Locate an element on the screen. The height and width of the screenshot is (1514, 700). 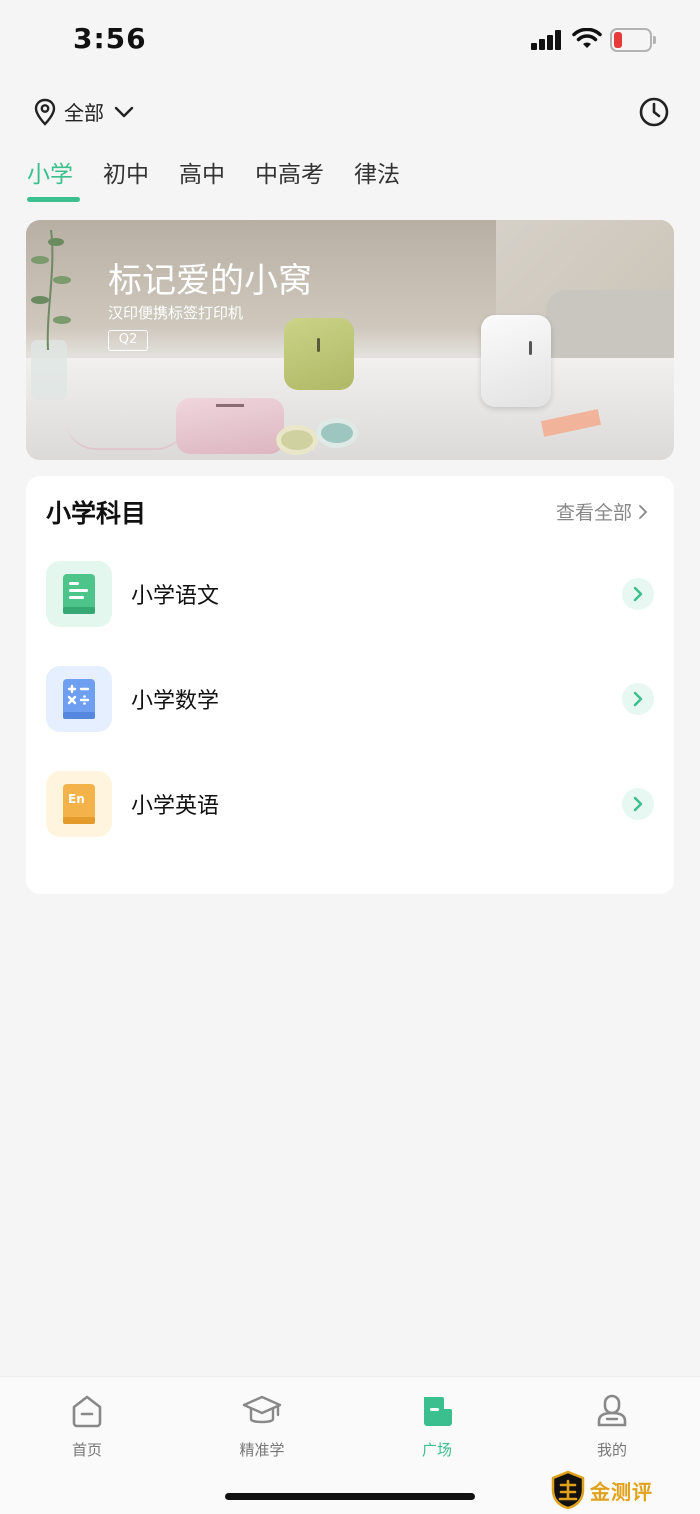
nav-label: 首页 is located at coordinates (86, 1450).